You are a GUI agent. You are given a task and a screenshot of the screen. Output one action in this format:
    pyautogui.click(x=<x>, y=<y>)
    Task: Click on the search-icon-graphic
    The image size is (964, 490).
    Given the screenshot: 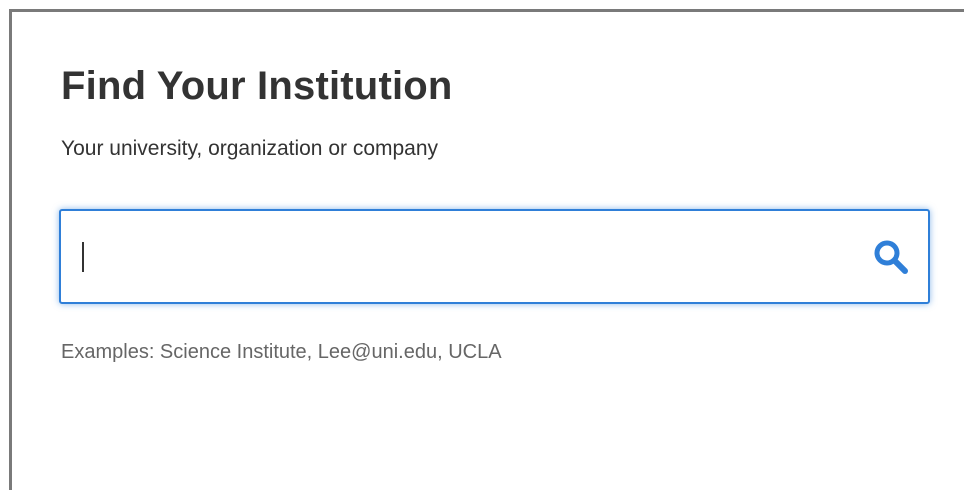 What is the action you would take?
    pyautogui.click(x=891, y=257)
    